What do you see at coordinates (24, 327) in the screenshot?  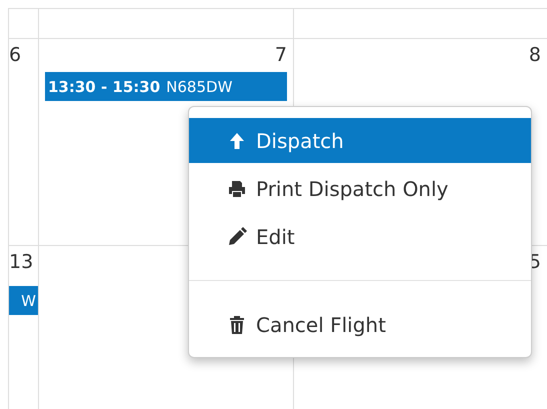 I see `calendar-cell: 13 W` at bounding box center [24, 327].